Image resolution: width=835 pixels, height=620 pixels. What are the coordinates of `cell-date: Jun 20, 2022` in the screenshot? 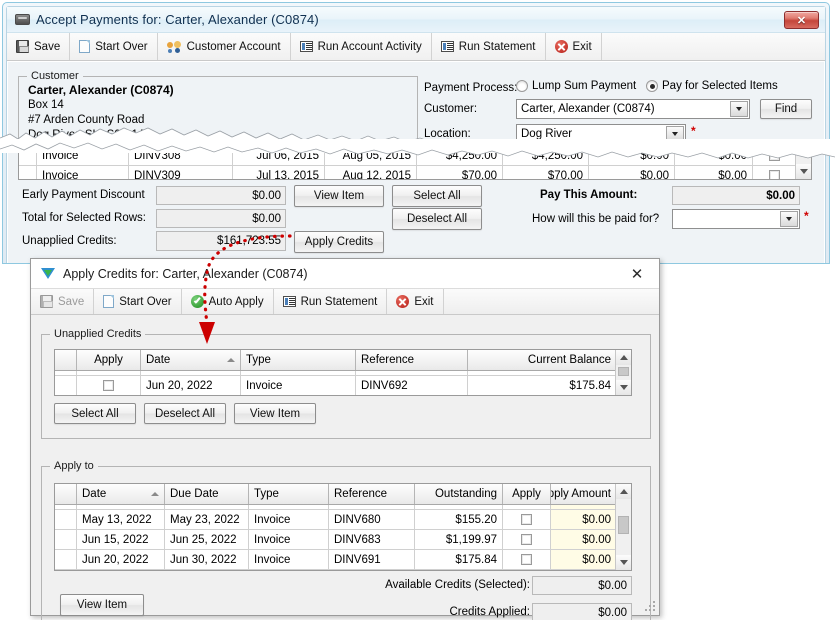 It's located at (121, 559).